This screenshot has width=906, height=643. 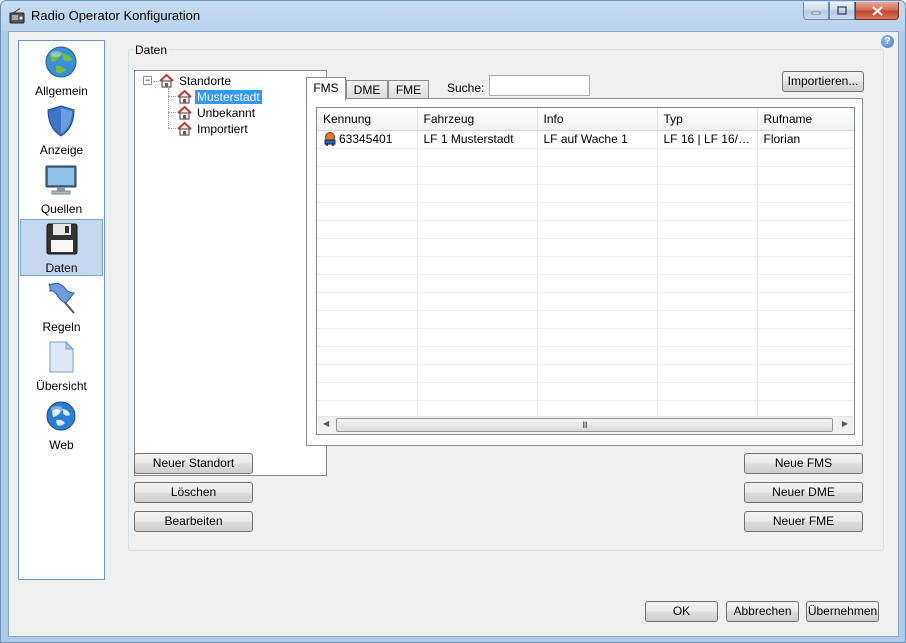 I want to click on nav-item-web: Web, so click(x=61, y=425).